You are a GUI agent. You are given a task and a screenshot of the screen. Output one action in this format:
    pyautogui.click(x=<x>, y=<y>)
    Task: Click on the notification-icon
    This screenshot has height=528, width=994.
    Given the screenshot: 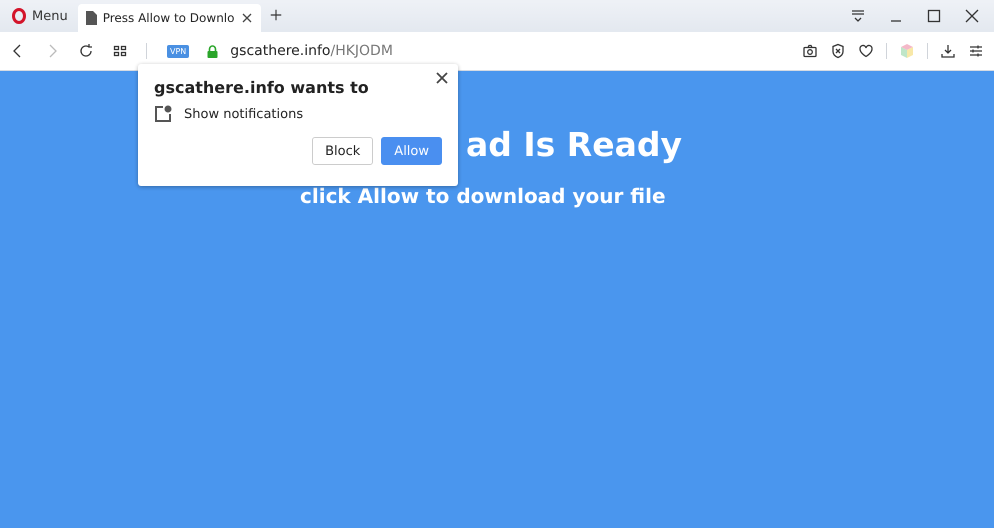 What is the action you would take?
    pyautogui.click(x=163, y=114)
    